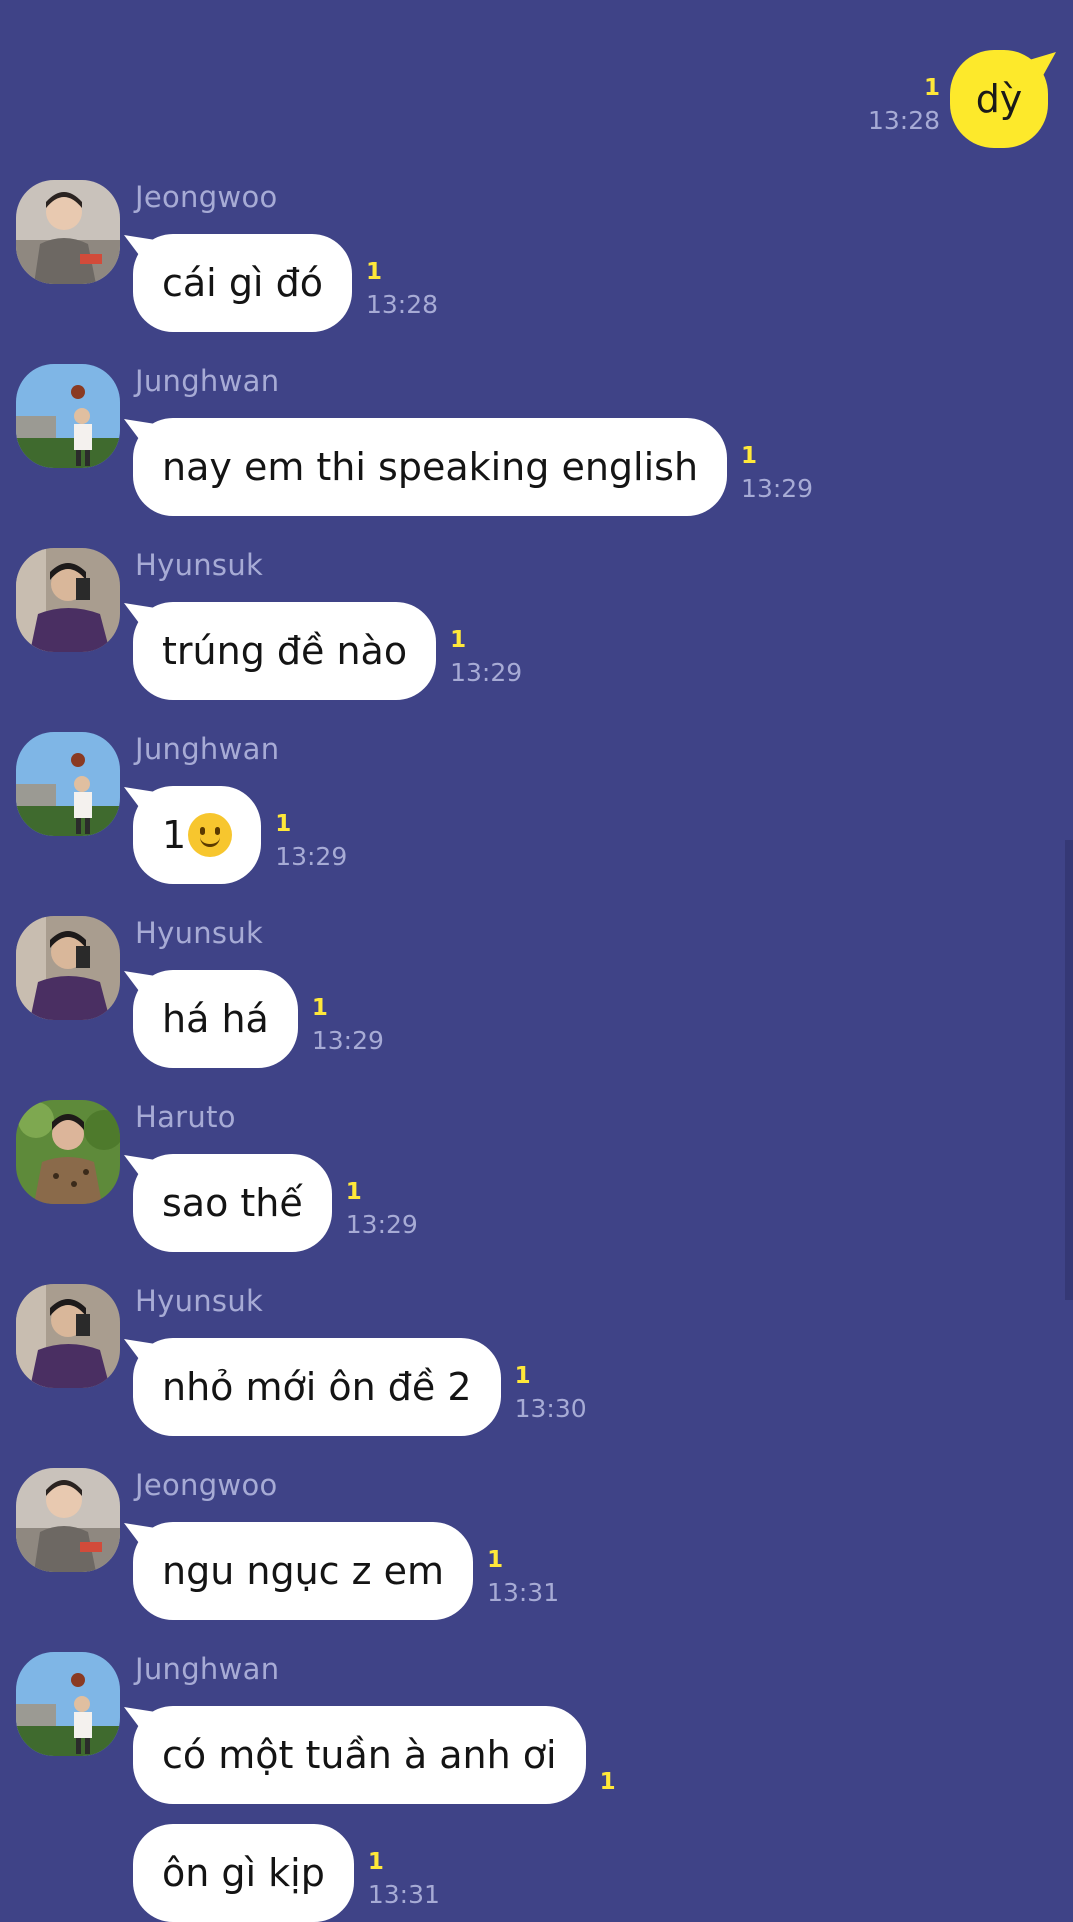 This screenshot has width=1073, height=1922. I want to click on message-row: nhỏ mới ôn đề 2 1 13:30, so click(360, 1387).